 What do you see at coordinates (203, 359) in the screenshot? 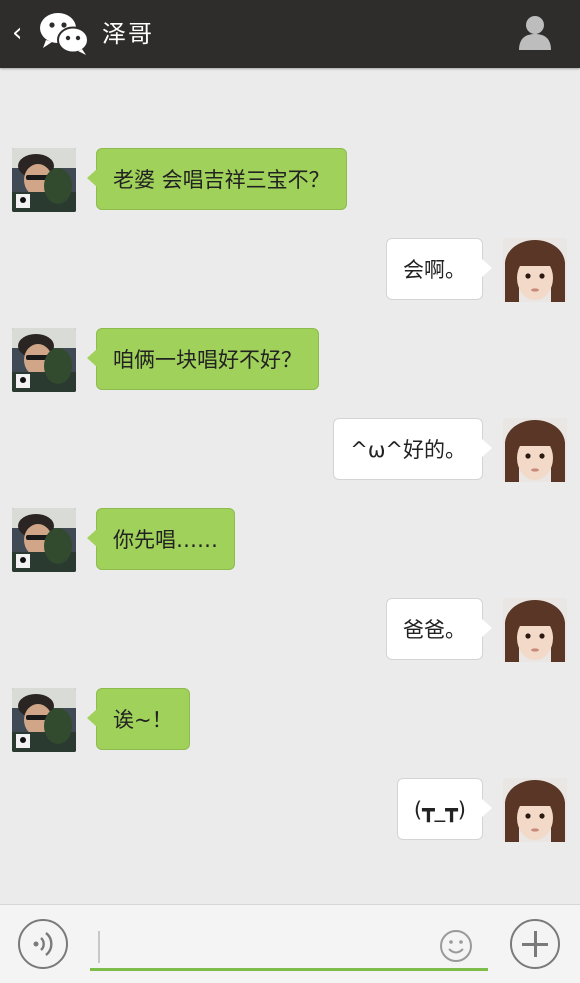
I see `chat-bubble: 咱俩一块唱好不好？` at bounding box center [203, 359].